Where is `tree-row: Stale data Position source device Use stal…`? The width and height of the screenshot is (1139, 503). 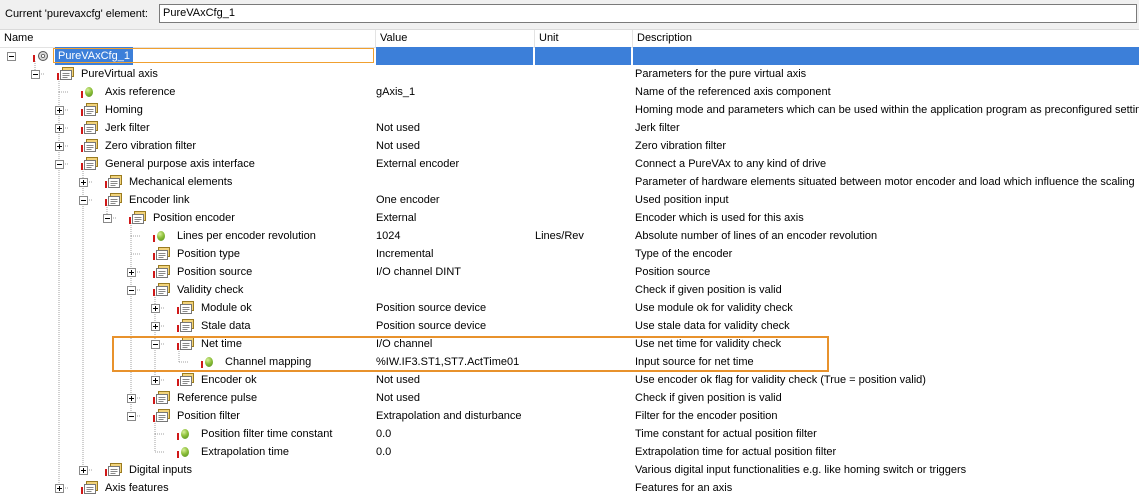 tree-row: Stale data Position source device Use stal… is located at coordinates (569, 326).